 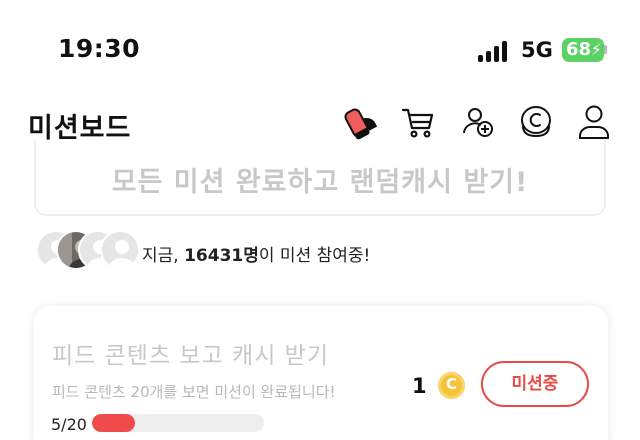 I want to click on participants-row: 지금, 16431명이 미션 참여중!, so click(x=240, y=250).